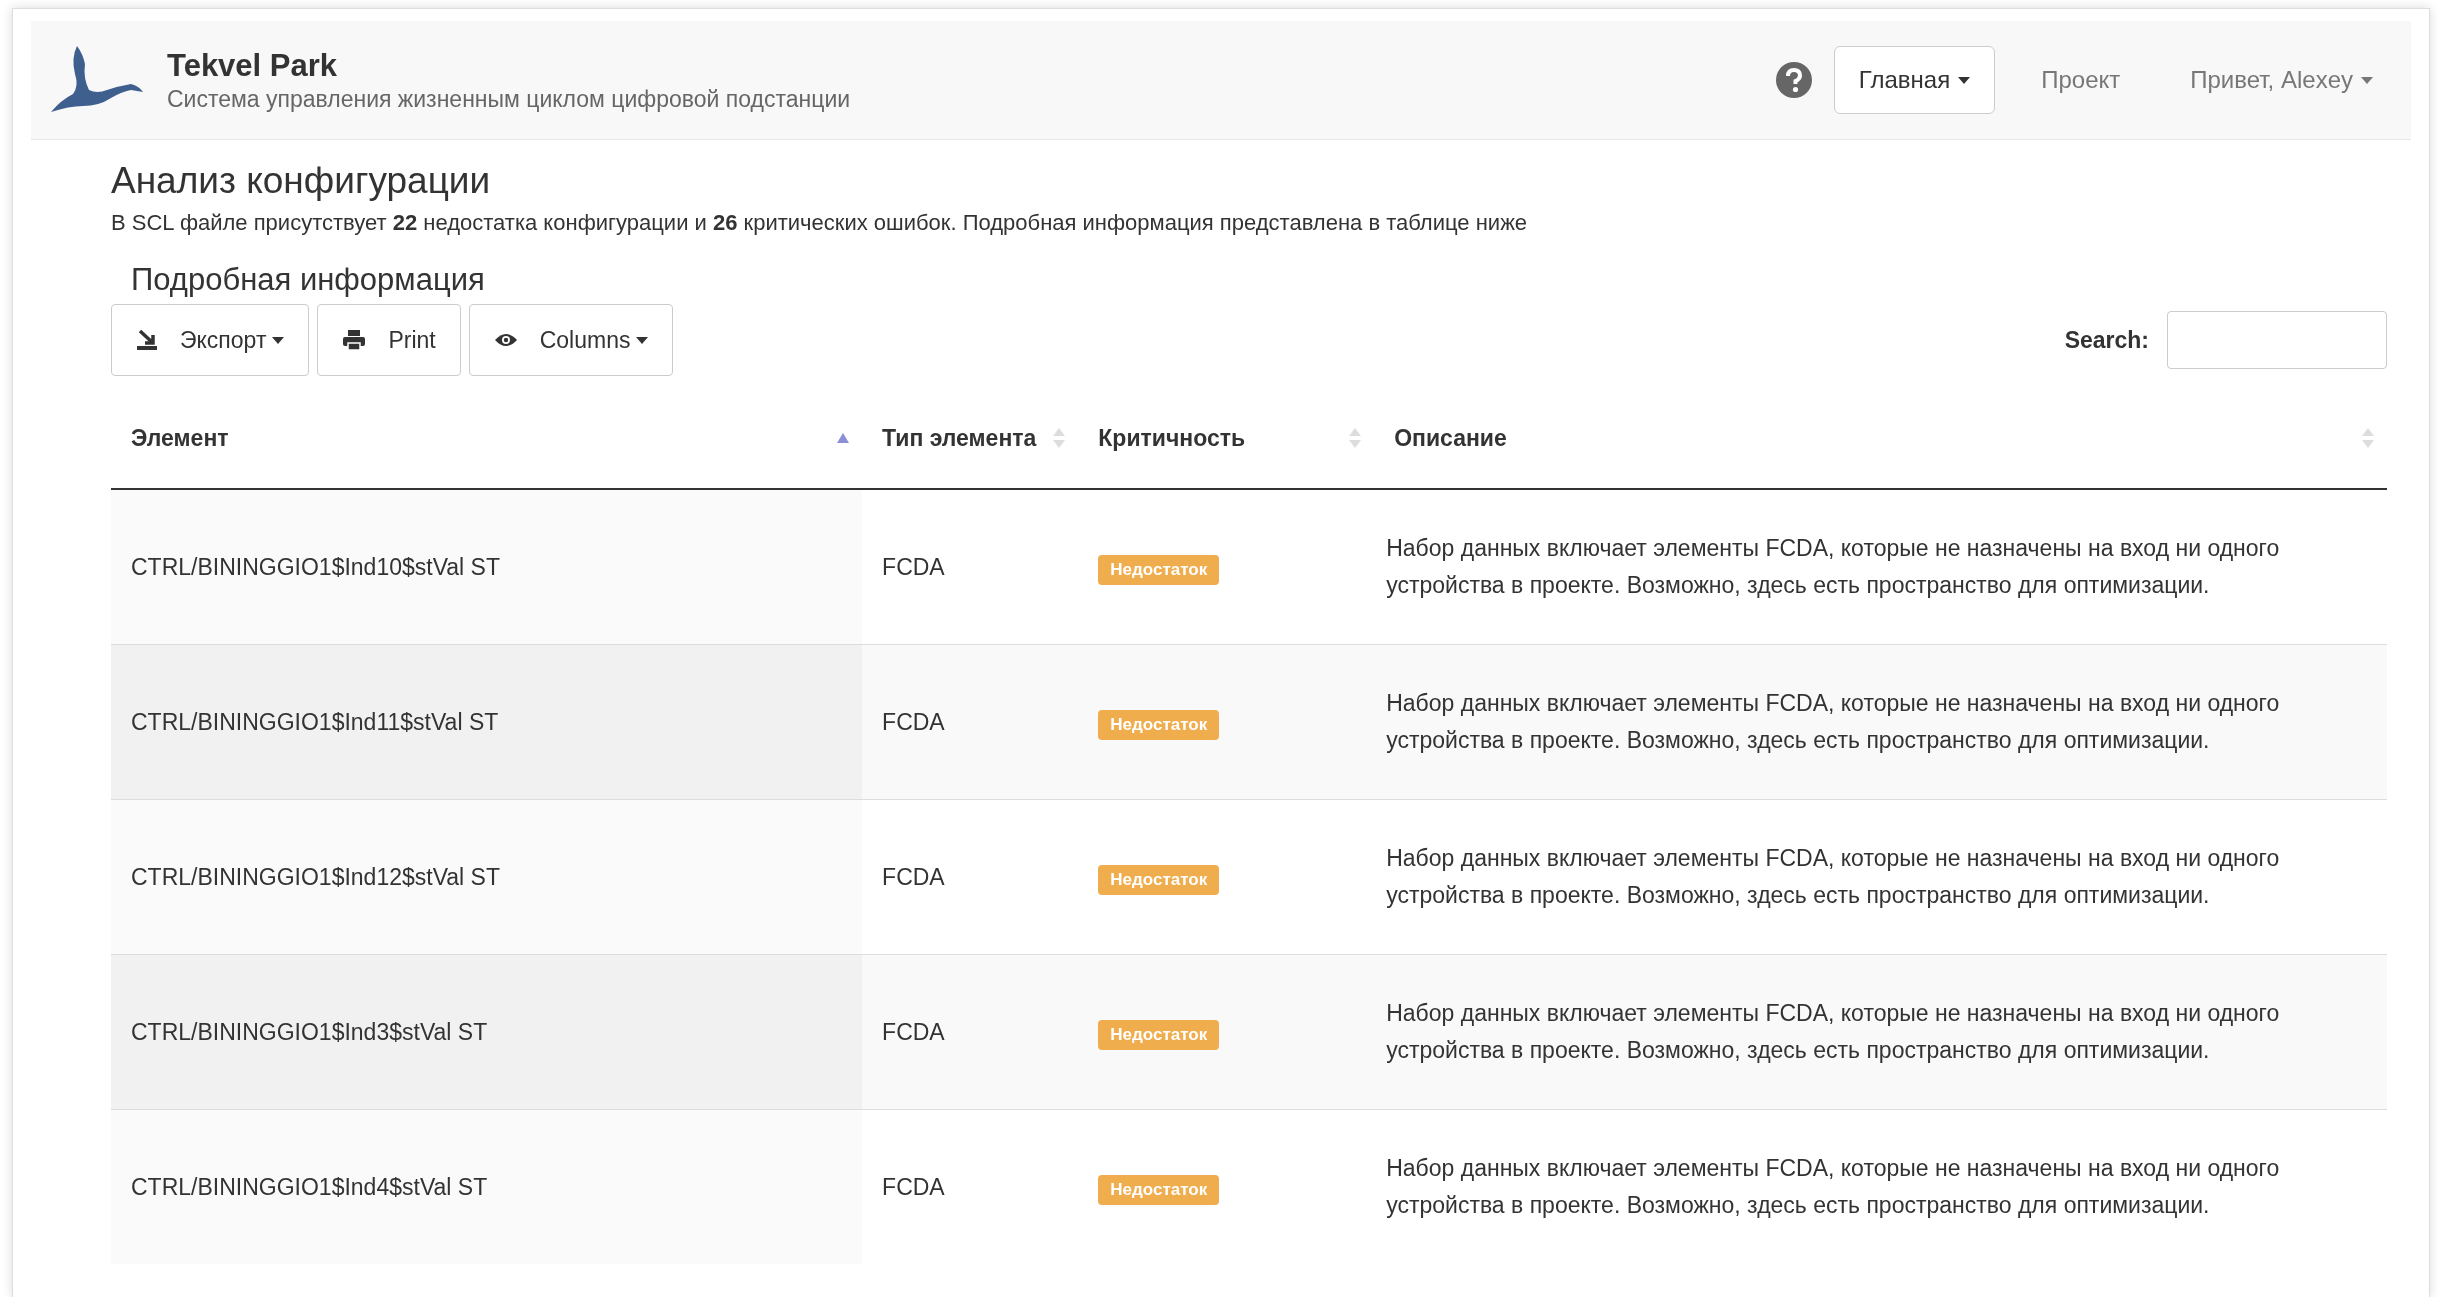 This screenshot has height=1297, width=2446. What do you see at coordinates (1793, 80) in the screenshot?
I see `help-icon` at bounding box center [1793, 80].